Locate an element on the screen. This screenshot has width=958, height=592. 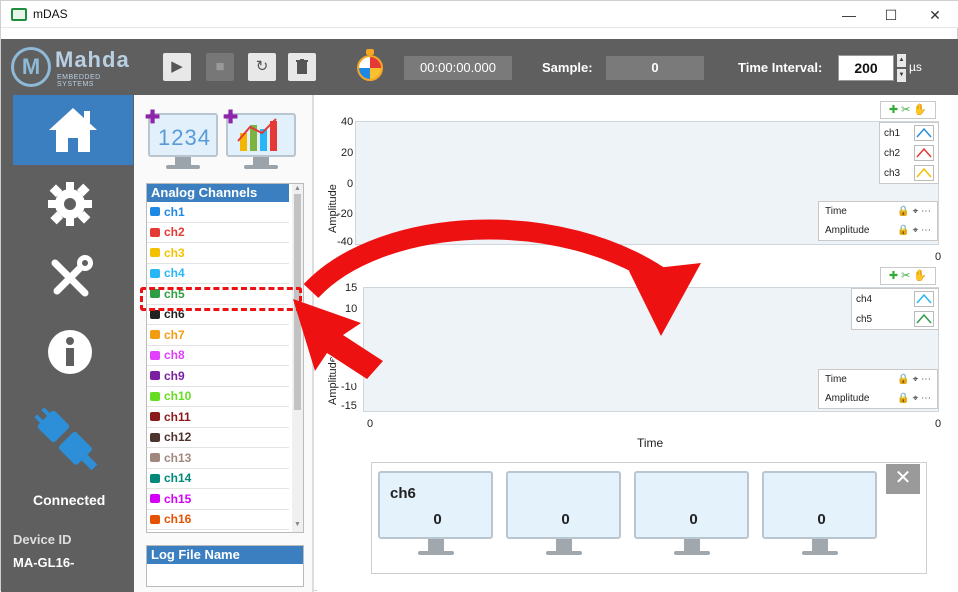
add-numeric-display-button: 1234 ✚ is located at coordinates (181, 140).